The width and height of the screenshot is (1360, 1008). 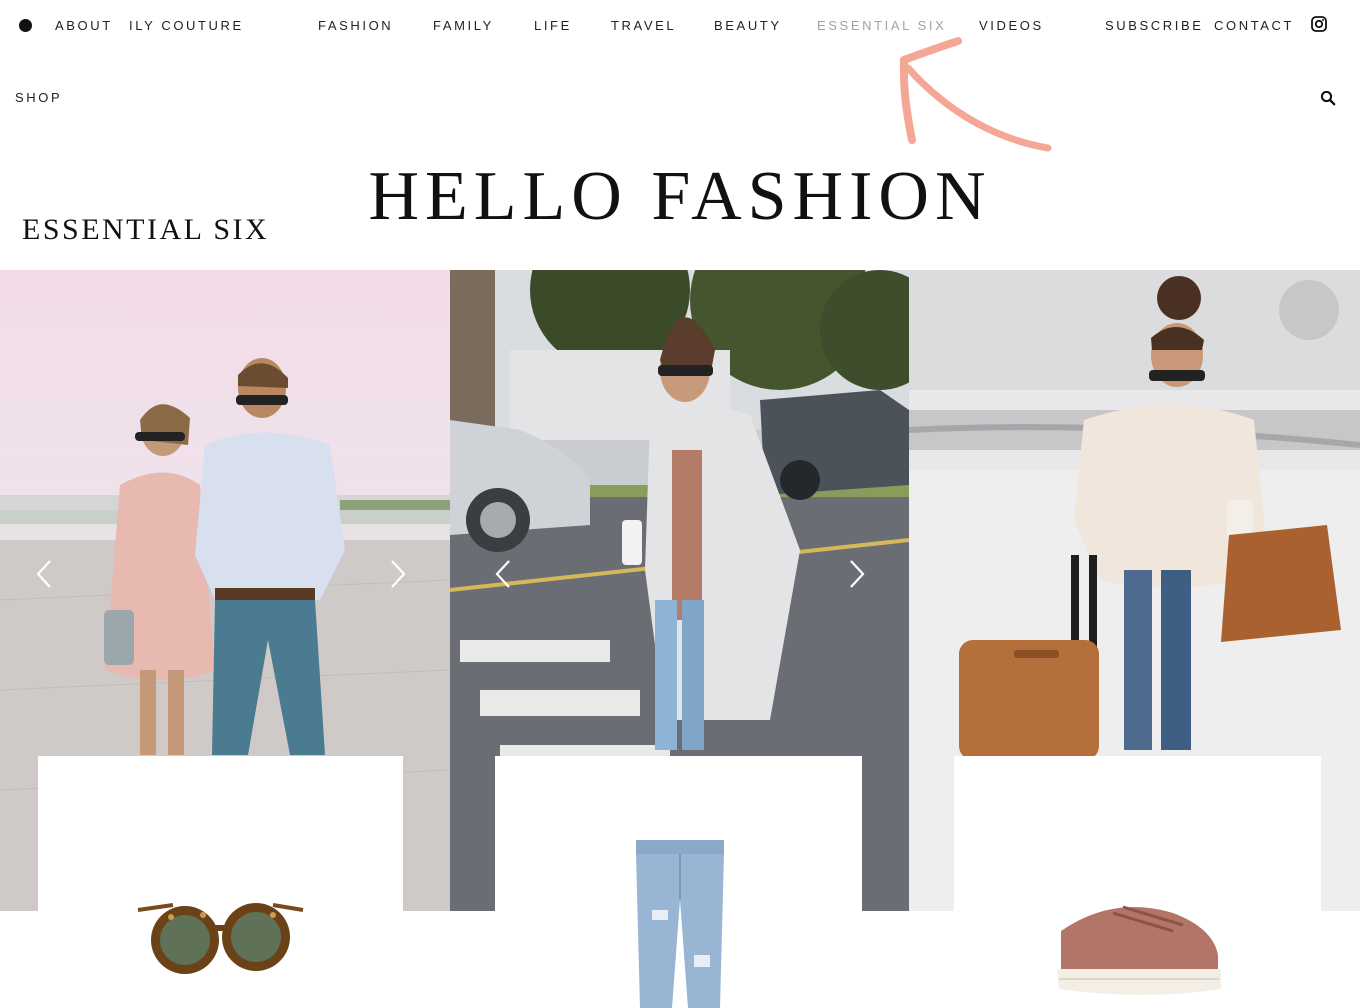 I want to click on nav-family: FAMILY, so click(x=463, y=26).